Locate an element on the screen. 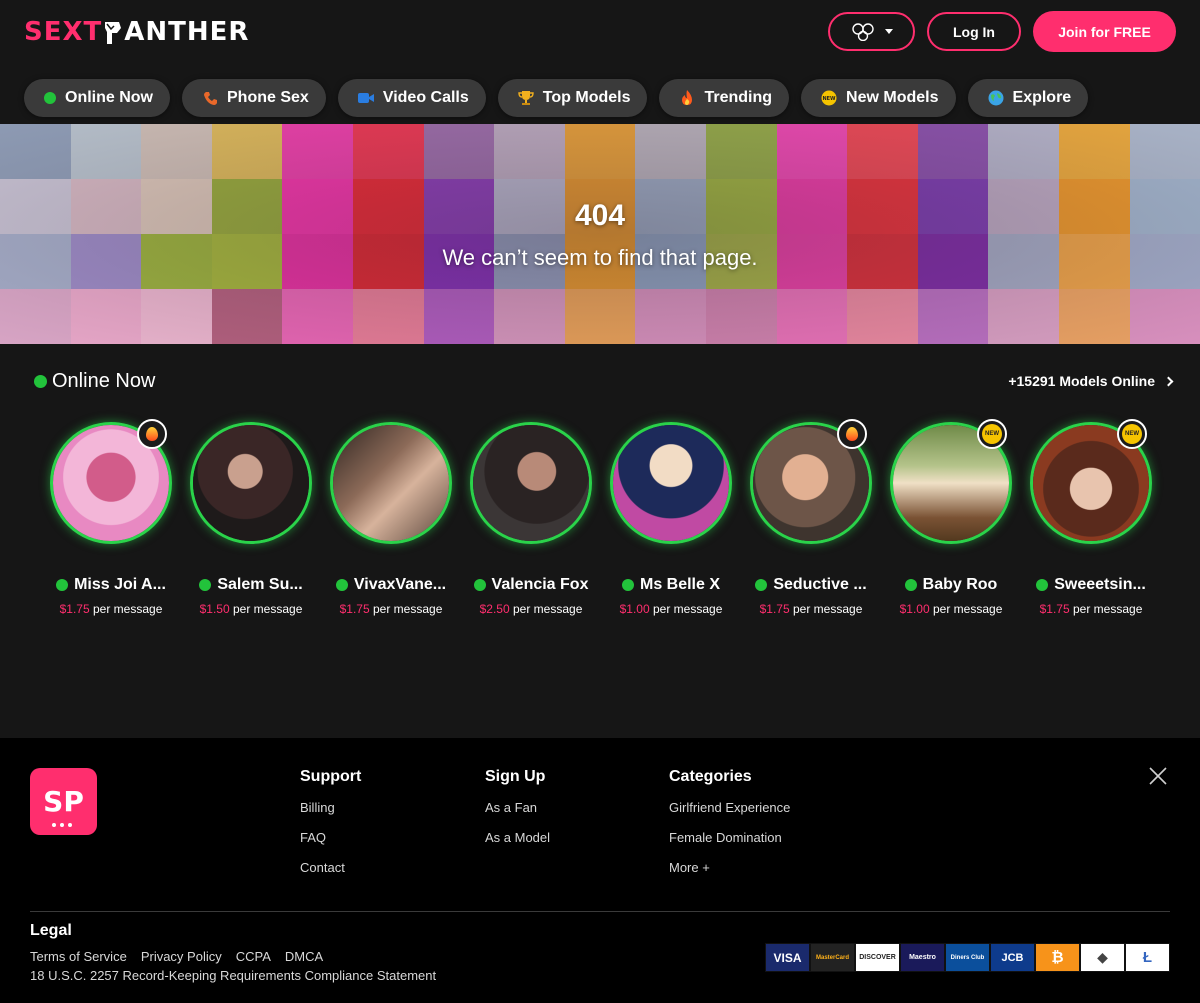  error-message: We can’t seem to find that page. is located at coordinates (600, 257).